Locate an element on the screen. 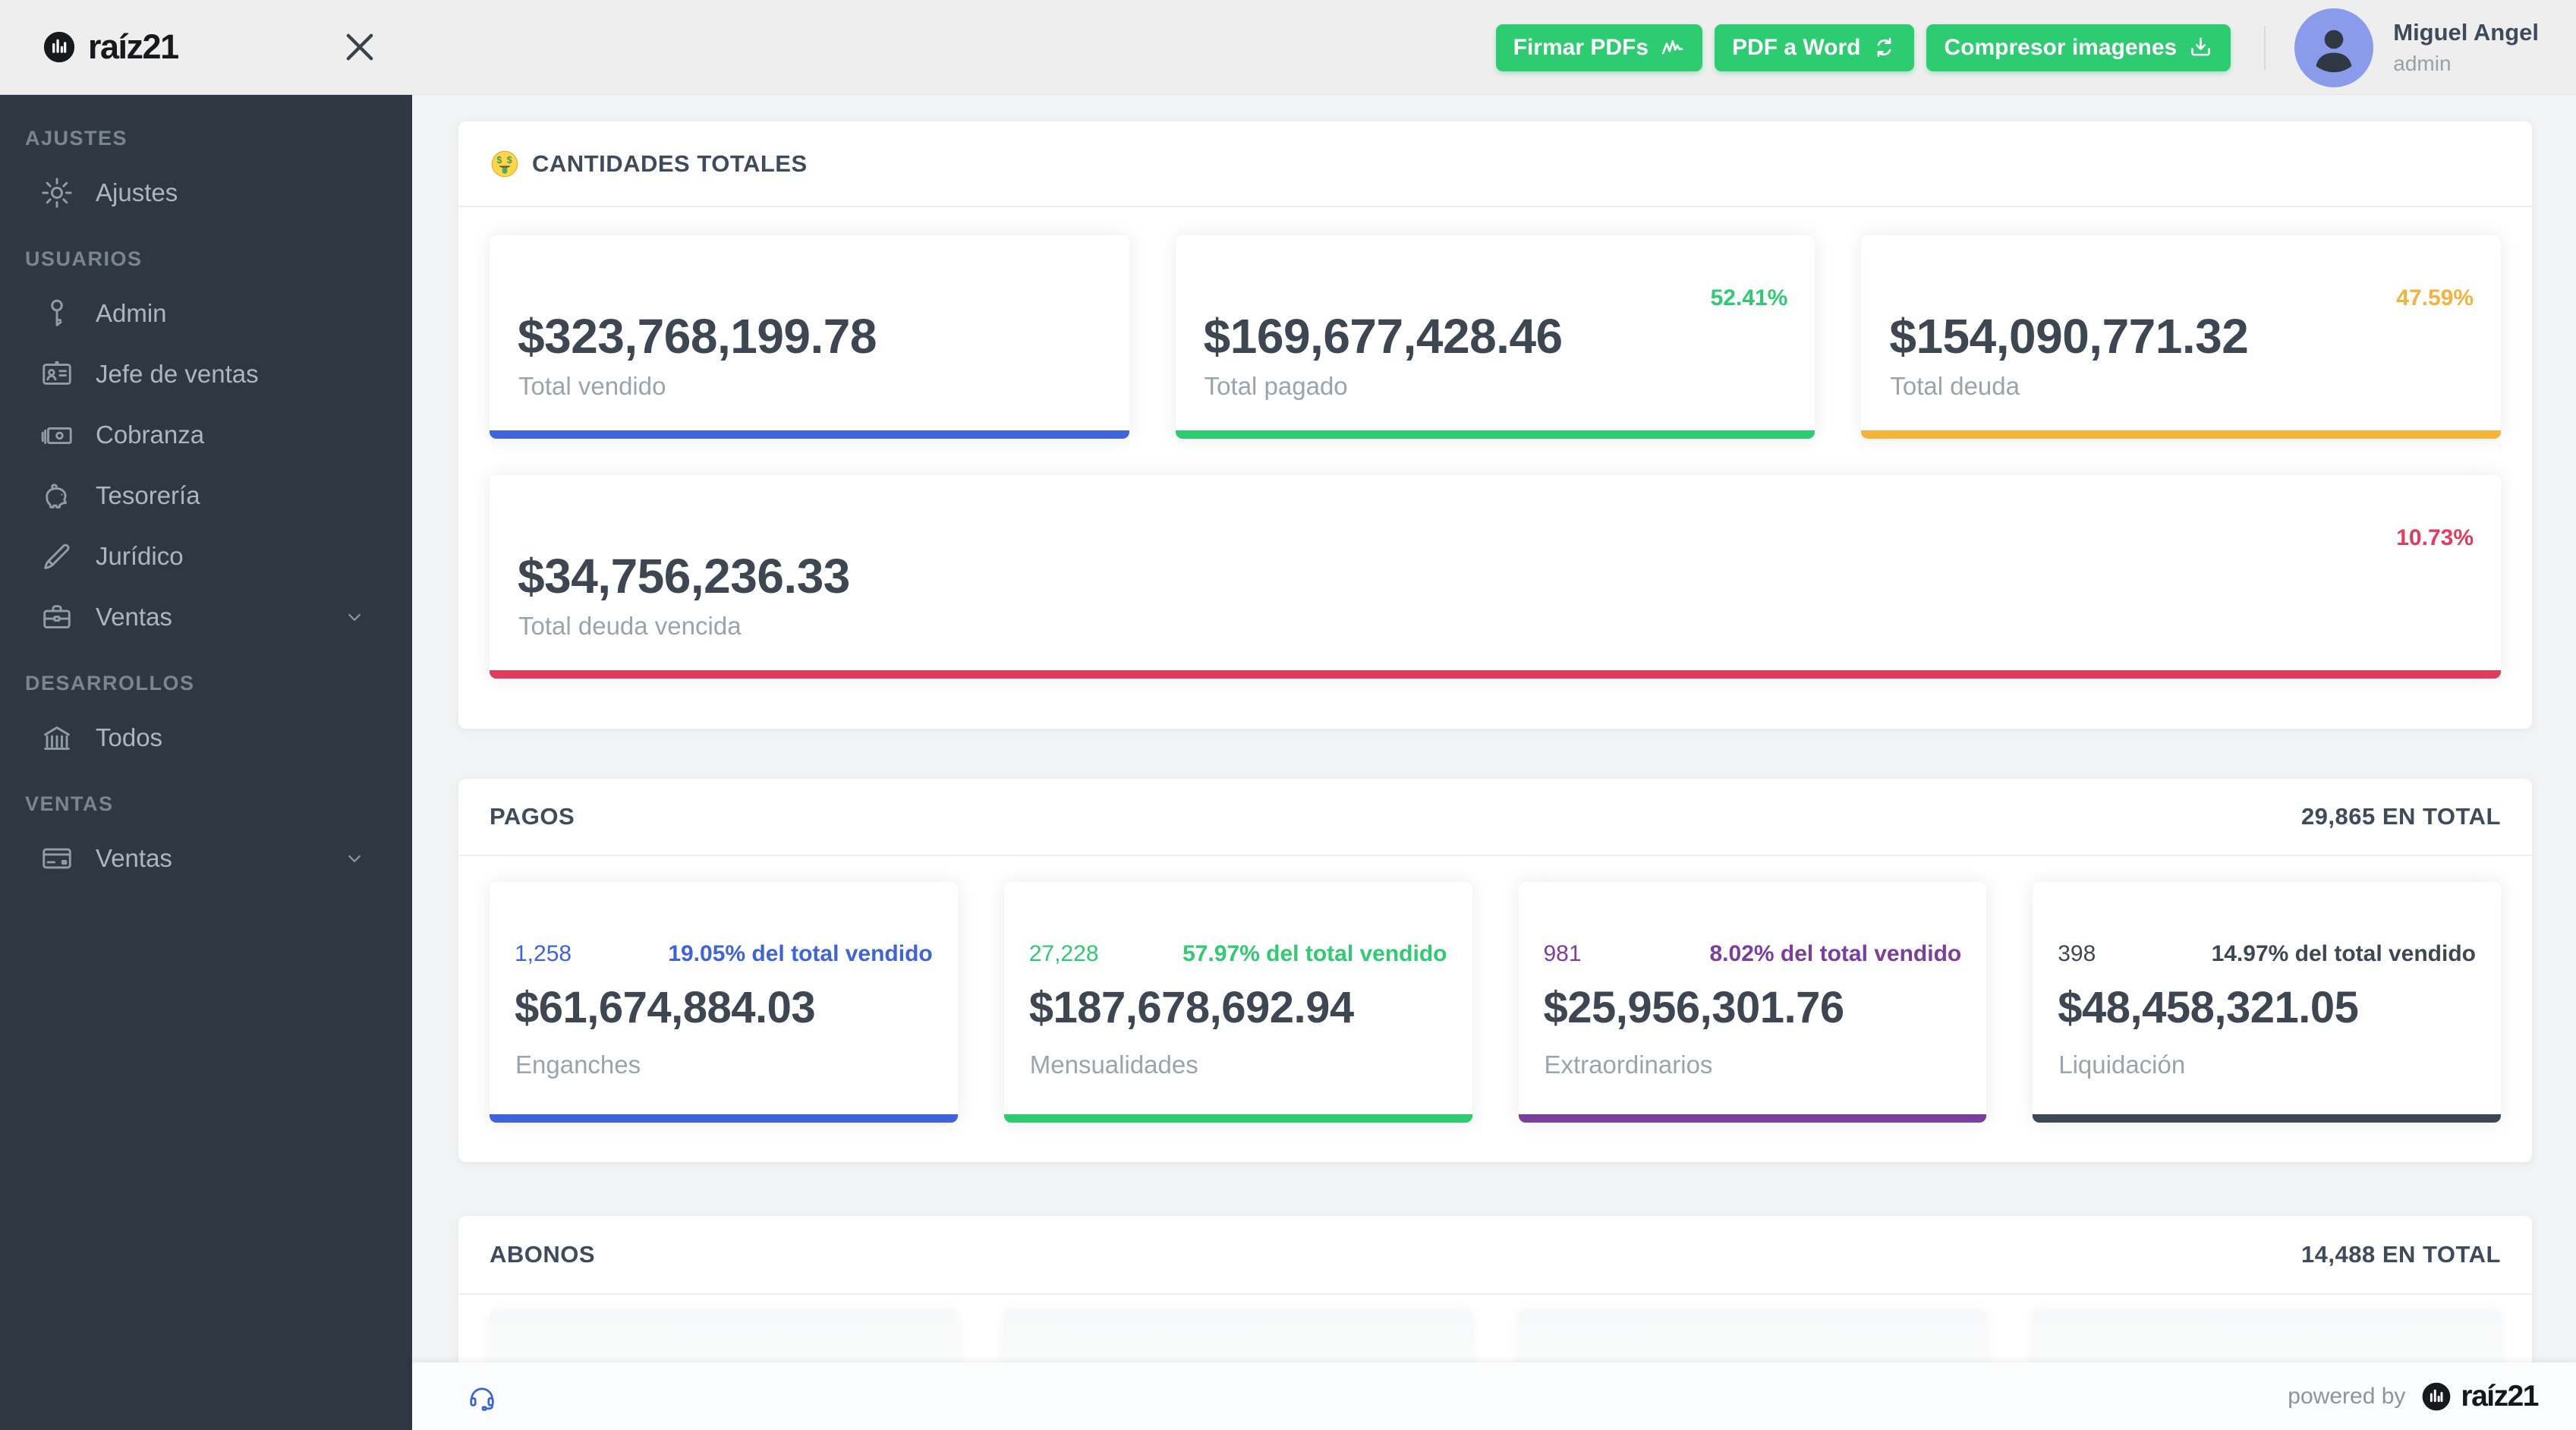 This screenshot has height=1430, width=2576. sidebar-item-ajustes: Ajustes is located at coordinates (206, 193).